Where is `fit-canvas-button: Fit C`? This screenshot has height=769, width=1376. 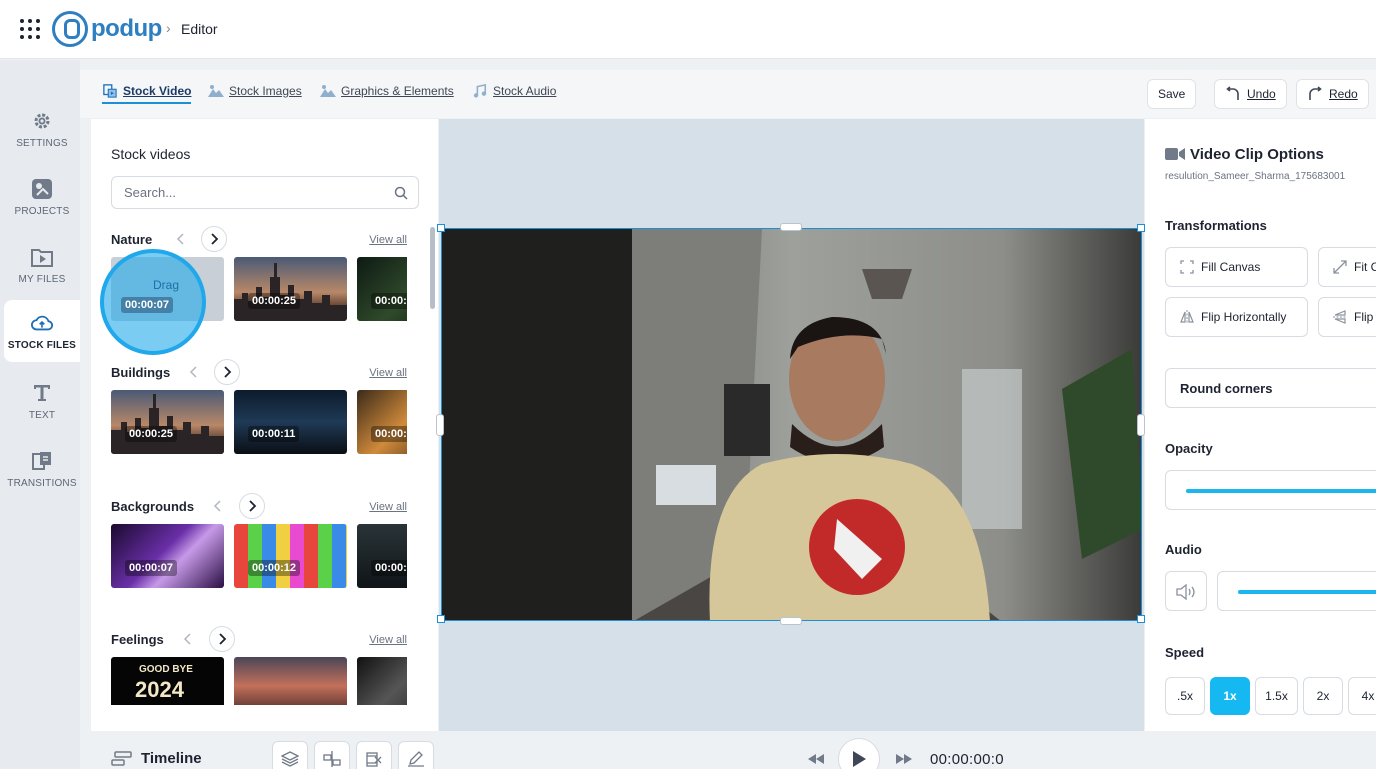 fit-canvas-button: Fit C is located at coordinates (1347, 267).